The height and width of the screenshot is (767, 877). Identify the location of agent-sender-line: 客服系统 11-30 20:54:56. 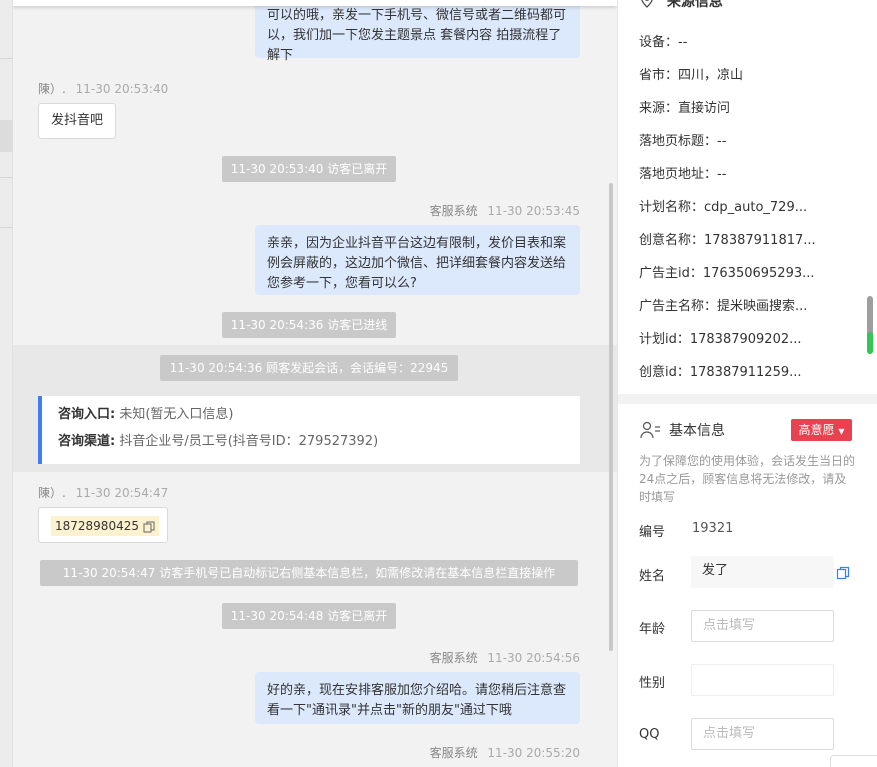
(505, 657).